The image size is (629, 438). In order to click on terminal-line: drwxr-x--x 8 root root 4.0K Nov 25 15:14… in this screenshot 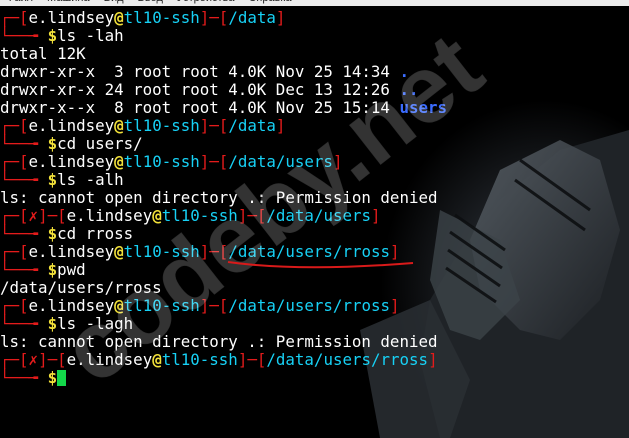, I will do `click(314, 108)`.